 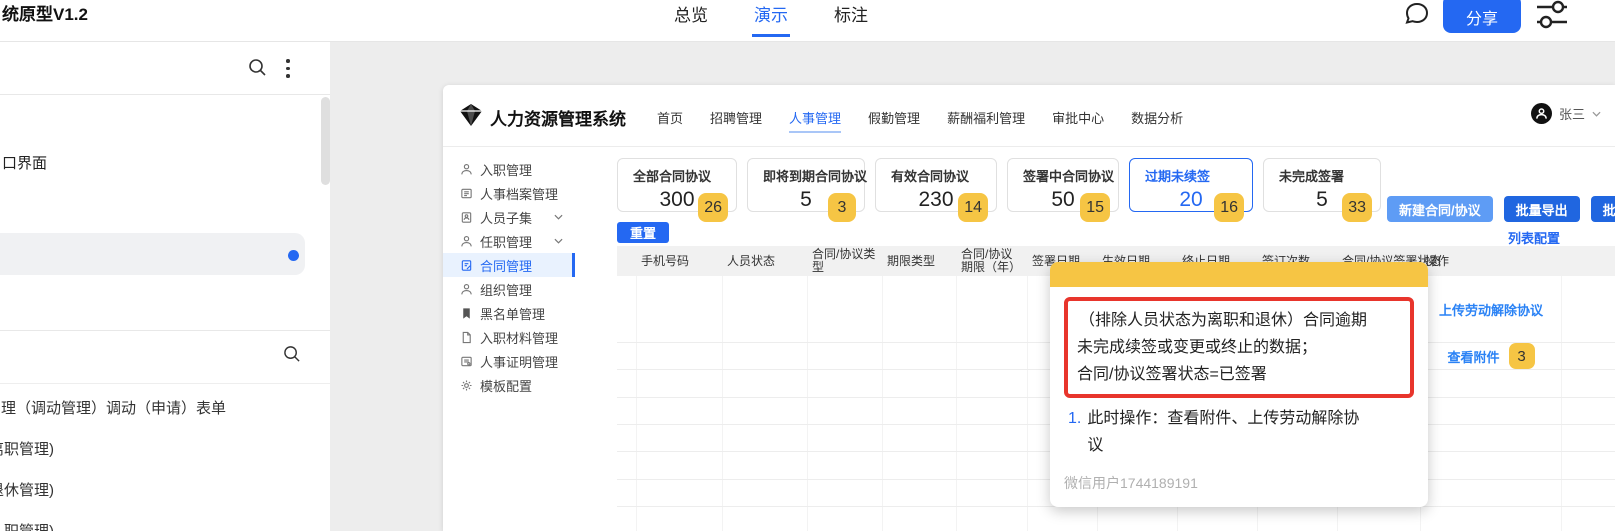 I want to click on sidebar-item-position: 任职管理, so click(x=509, y=241).